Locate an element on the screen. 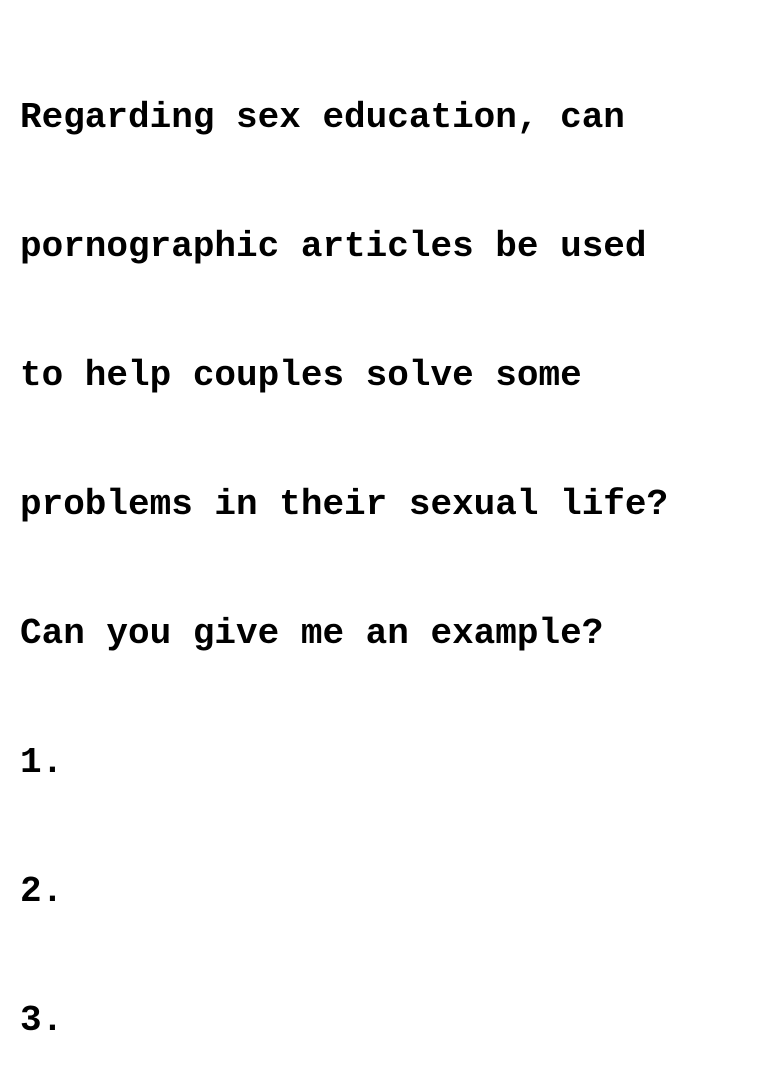 This screenshot has height=1085, width=760. text-line: to help couples solve some is located at coordinates (301, 375).